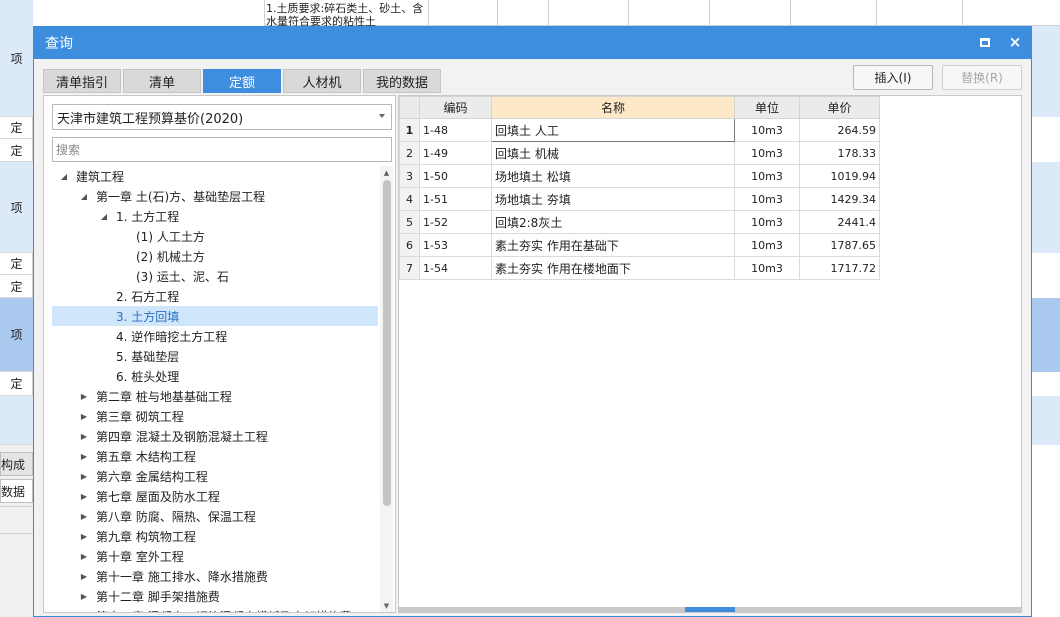 The height and width of the screenshot is (617, 1060). What do you see at coordinates (215, 316) in the screenshot?
I see `tree-node: 3. 土方回填` at bounding box center [215, 316].